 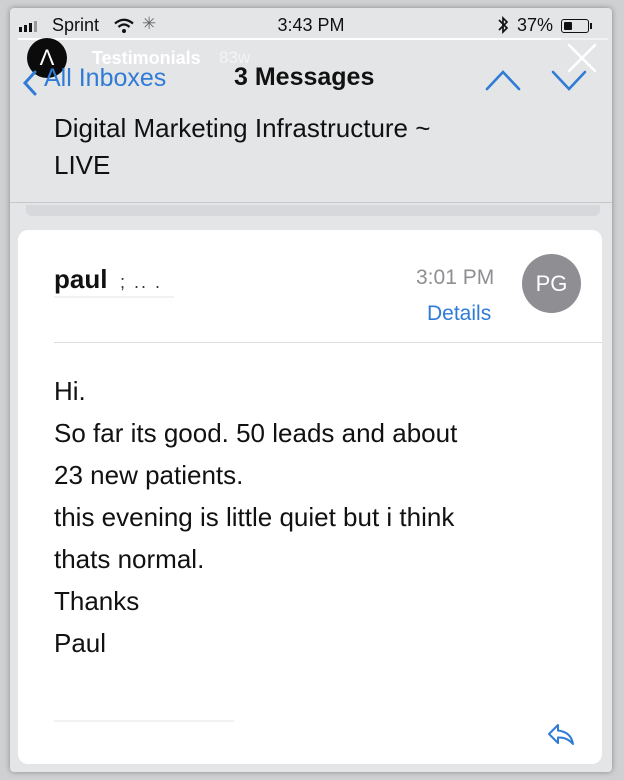 What do you see at coordinates (455, 277) in the screenshot?
I see `message-time: 3:01 PM` at bounding box center [455, 277].